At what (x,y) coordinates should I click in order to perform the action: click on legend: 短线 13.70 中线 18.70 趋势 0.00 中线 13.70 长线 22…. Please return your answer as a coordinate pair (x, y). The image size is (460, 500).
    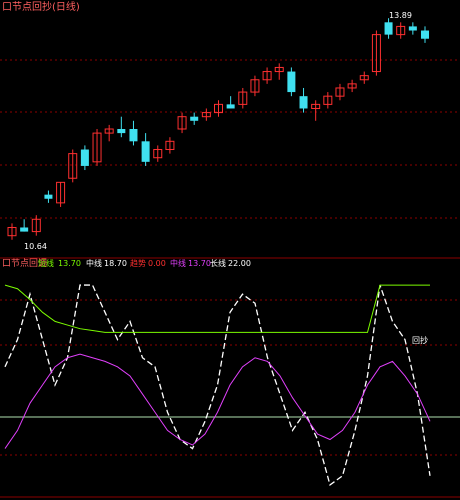
    Looking at the image, I should click on (144, 263).